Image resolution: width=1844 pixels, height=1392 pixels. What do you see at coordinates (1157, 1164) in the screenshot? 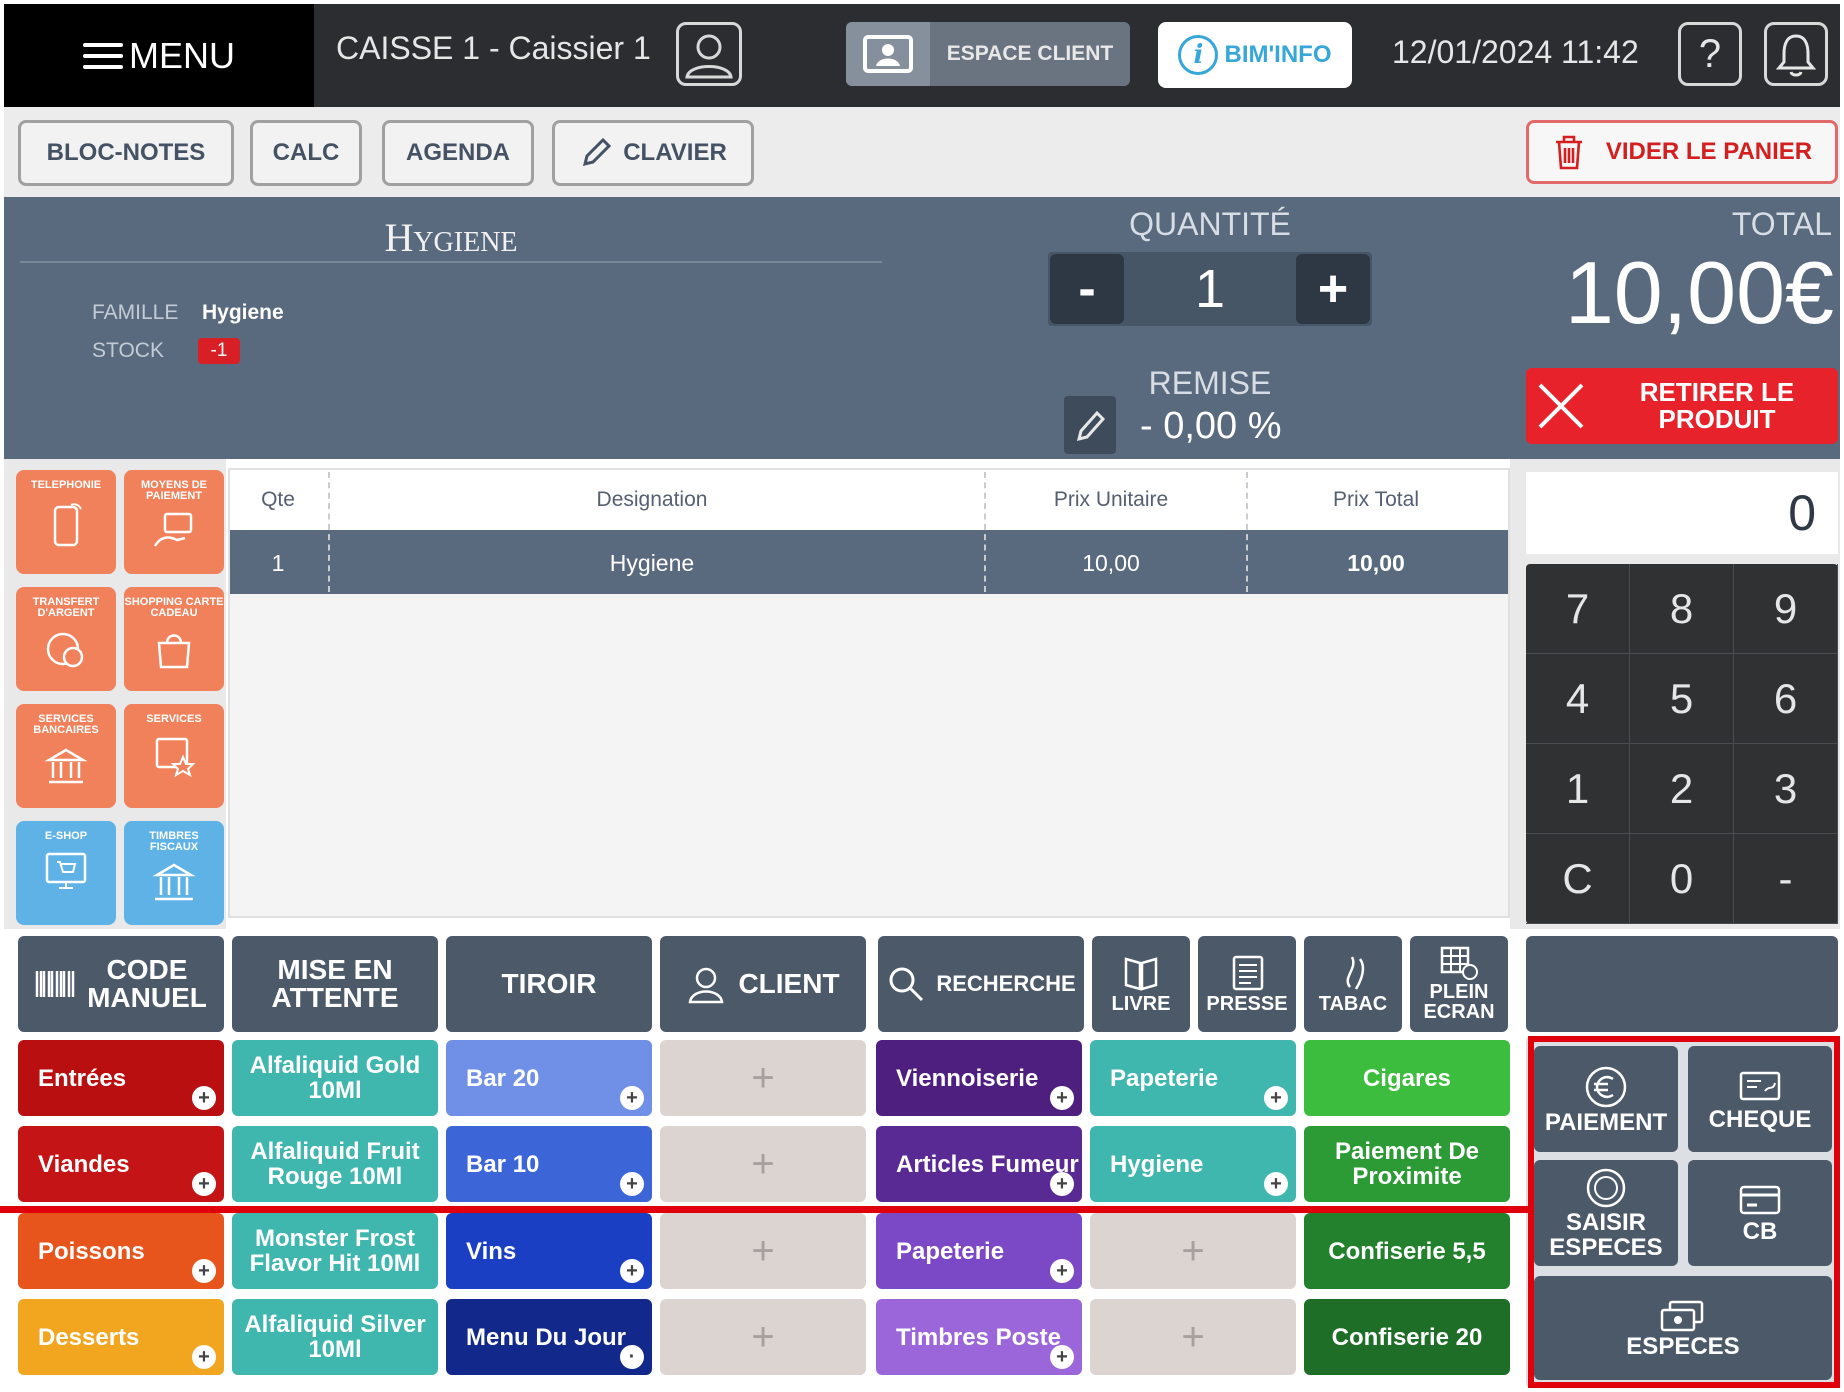
I see `category-label: Hygiene` at bounding box center [1157, 1164].